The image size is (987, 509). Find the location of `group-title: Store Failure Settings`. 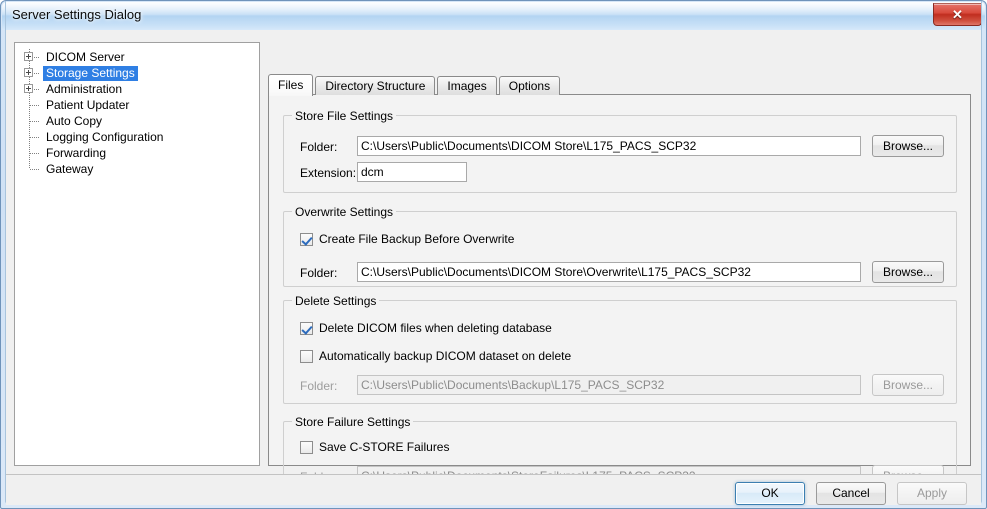

group-title: Store Failure Settings is located at coordinates (353, 422).